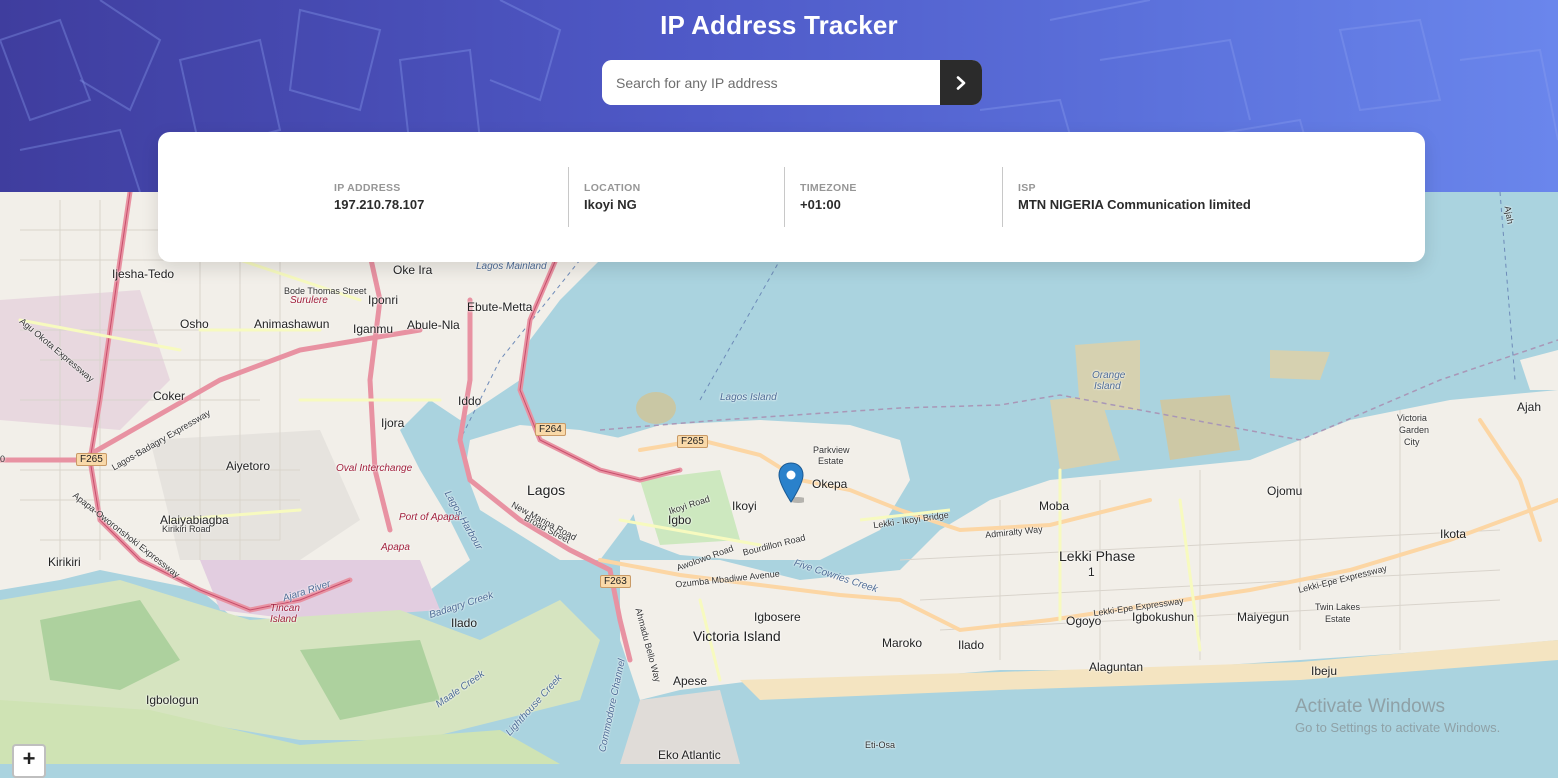 The width and height of the screenshot is (1558, 778). Describe the element at coordinates (615, 581) in the screenshot. I see `road-shield: F263` at that location.